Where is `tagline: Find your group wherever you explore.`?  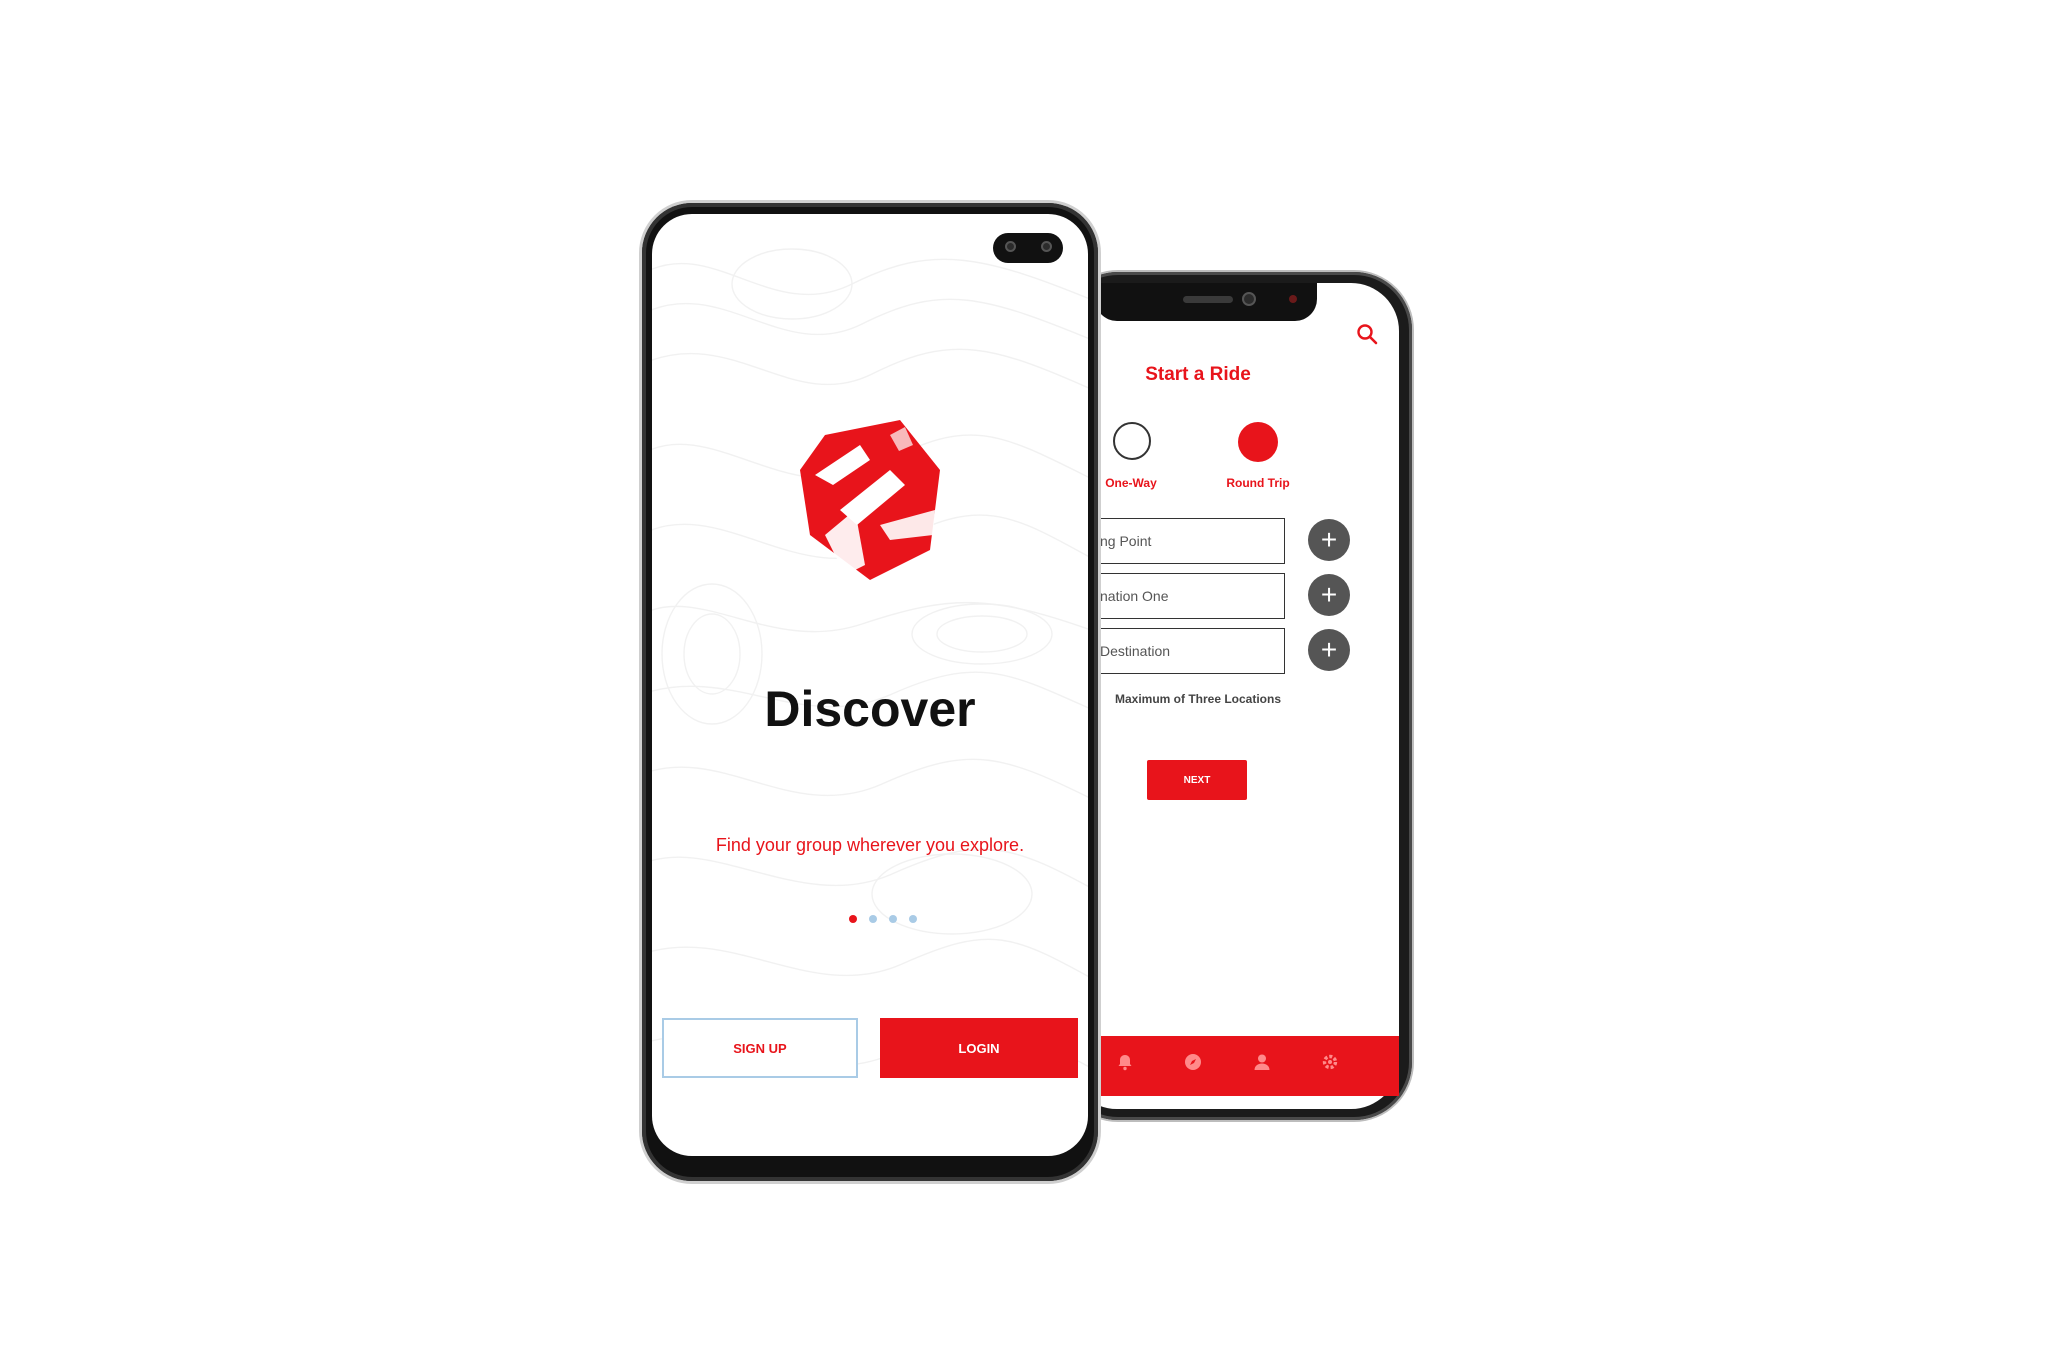 tagline: Find your group wherever you explore. is located at coordinates (870, 845).